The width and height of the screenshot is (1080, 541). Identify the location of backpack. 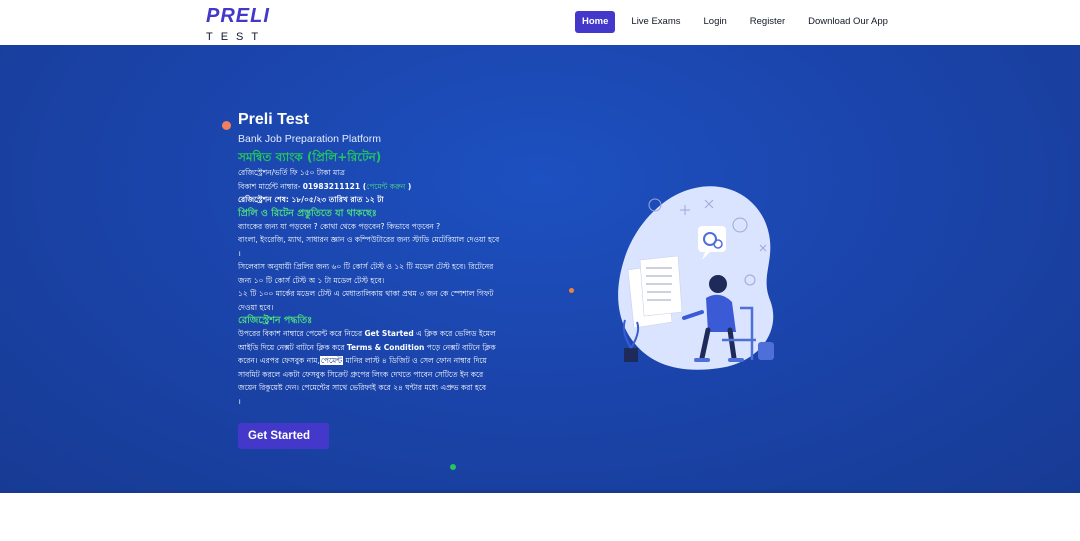
(766, 351).